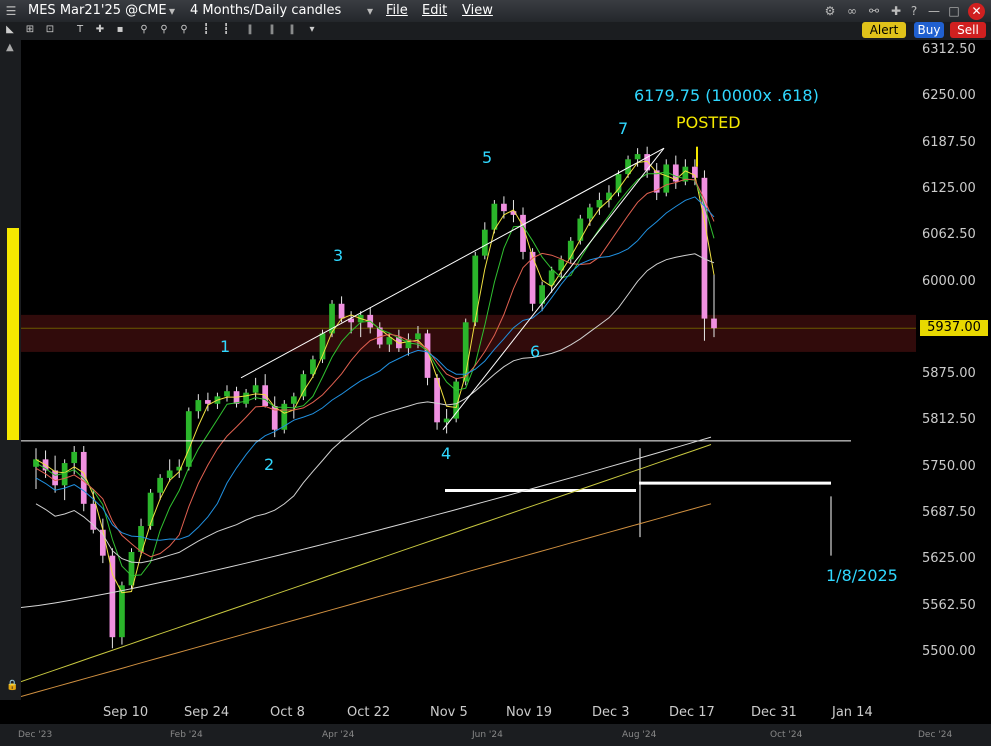 This screenshot has width=991, height=746. What do you see at coordinates (852, 11) in the screenshot?
I see `link-icon: ∞` at bounding box center [852, 11].